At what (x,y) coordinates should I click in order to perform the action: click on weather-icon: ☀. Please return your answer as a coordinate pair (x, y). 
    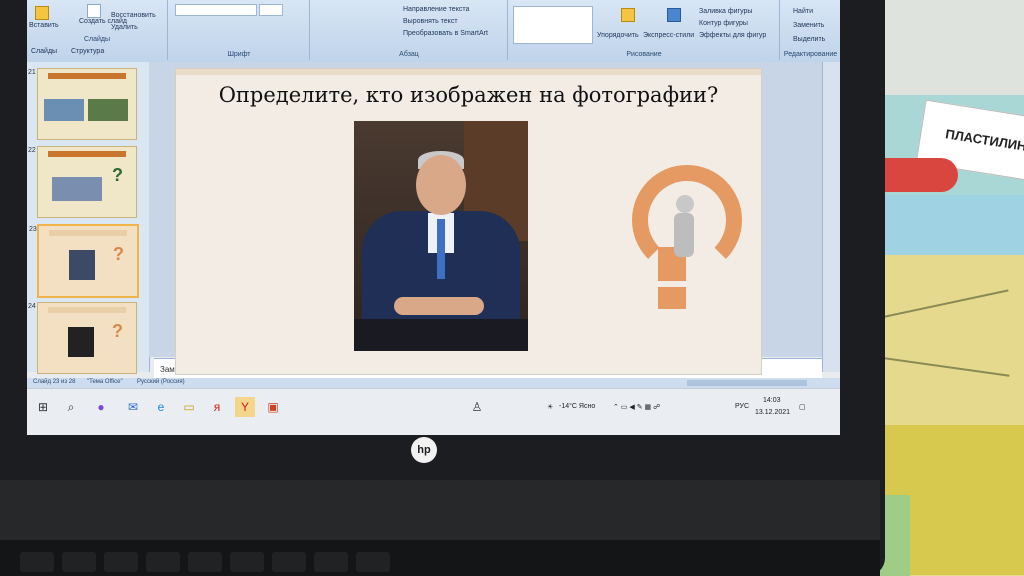
    Looking at the image, I should click on (550, 407).